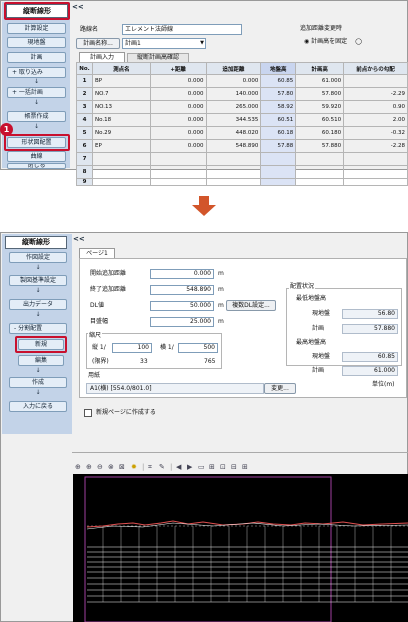  Describe the element at coordinates (333, 40) in the screenshot. I see `radio-fix-plan: ◉ 計画高を固定 ◯` at that location.